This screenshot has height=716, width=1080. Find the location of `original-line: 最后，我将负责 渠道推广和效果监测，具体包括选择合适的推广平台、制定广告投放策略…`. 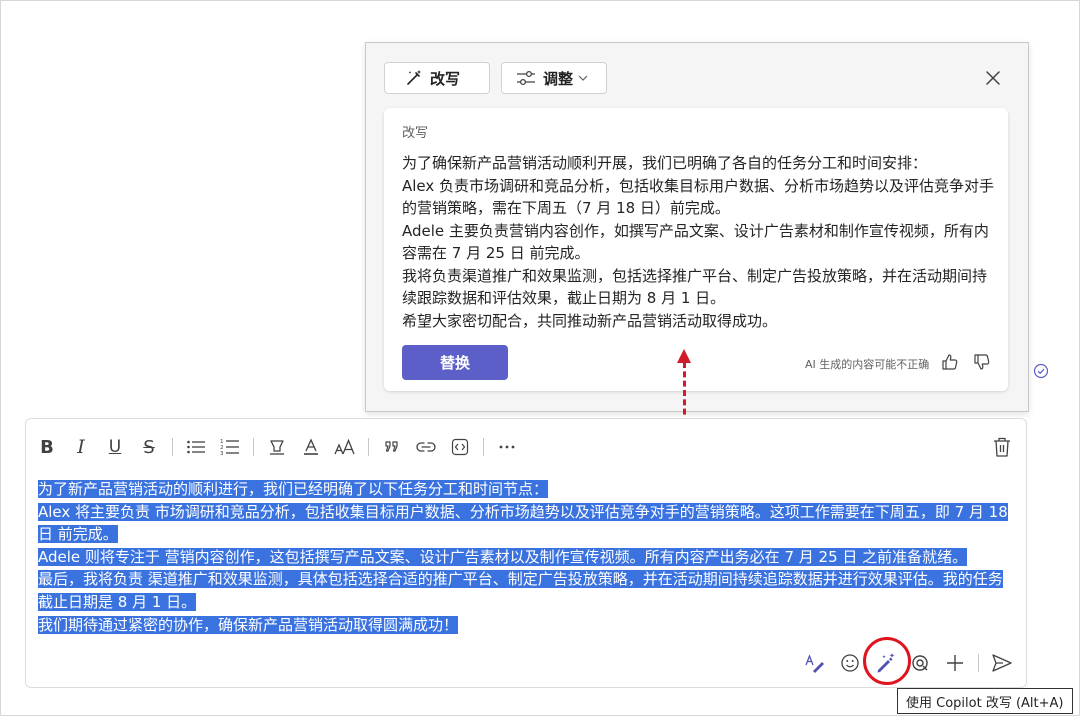

original-line: 最后，我将负责 渠道推广和效果监测，具体包括选择合适的推广平台、制定广告投放策略… is located at coordinates (520, 590).